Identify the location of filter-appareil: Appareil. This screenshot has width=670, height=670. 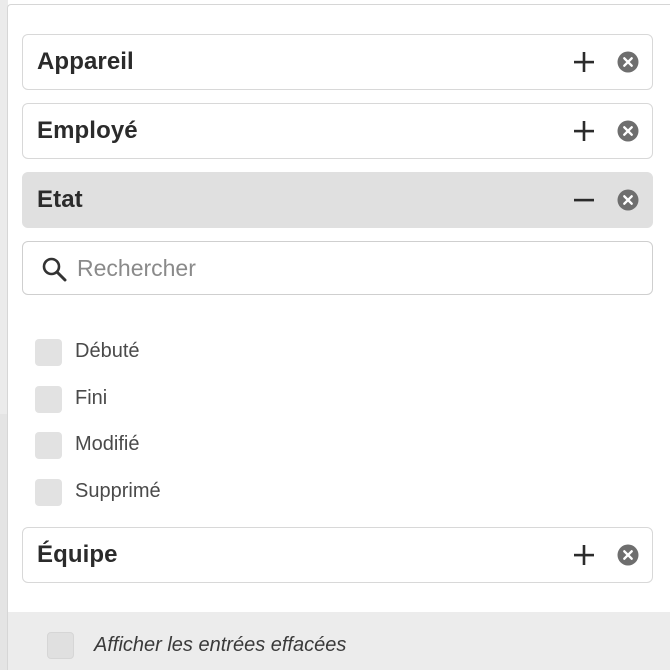
(337, 62).